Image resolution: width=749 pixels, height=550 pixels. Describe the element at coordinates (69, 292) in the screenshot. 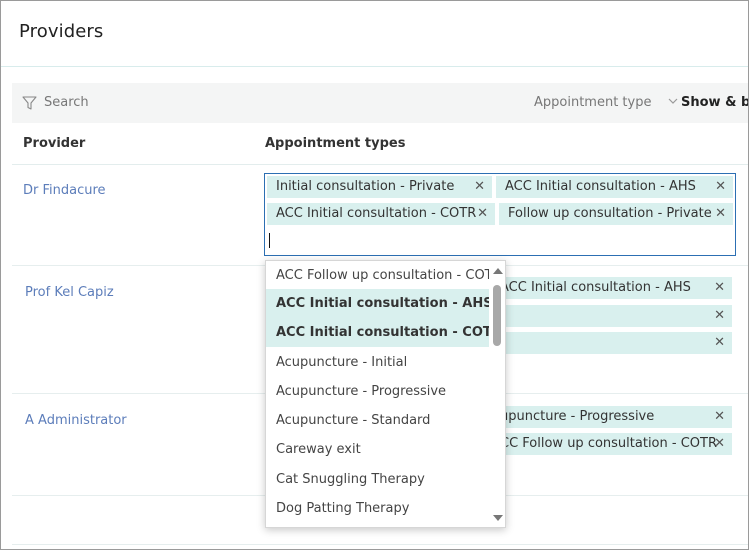

I see `provider-link-prof-kel-capiz: Prof Kel Capiz` at that location.